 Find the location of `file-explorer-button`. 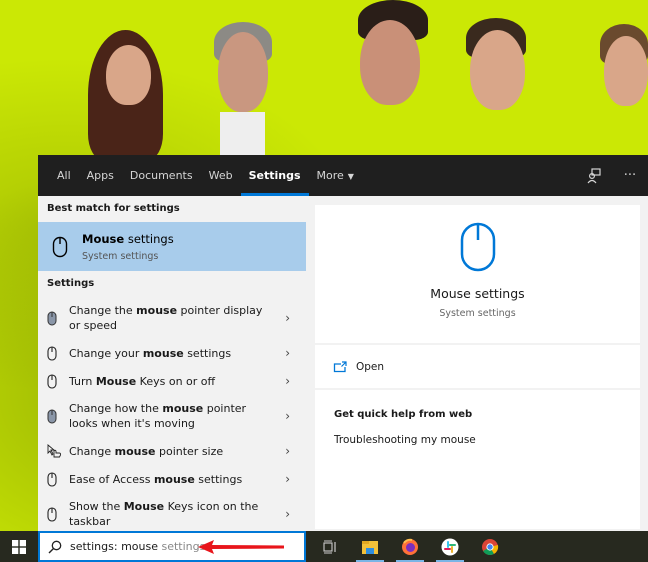

file-explorer-button is located at coordinates (370, 546).